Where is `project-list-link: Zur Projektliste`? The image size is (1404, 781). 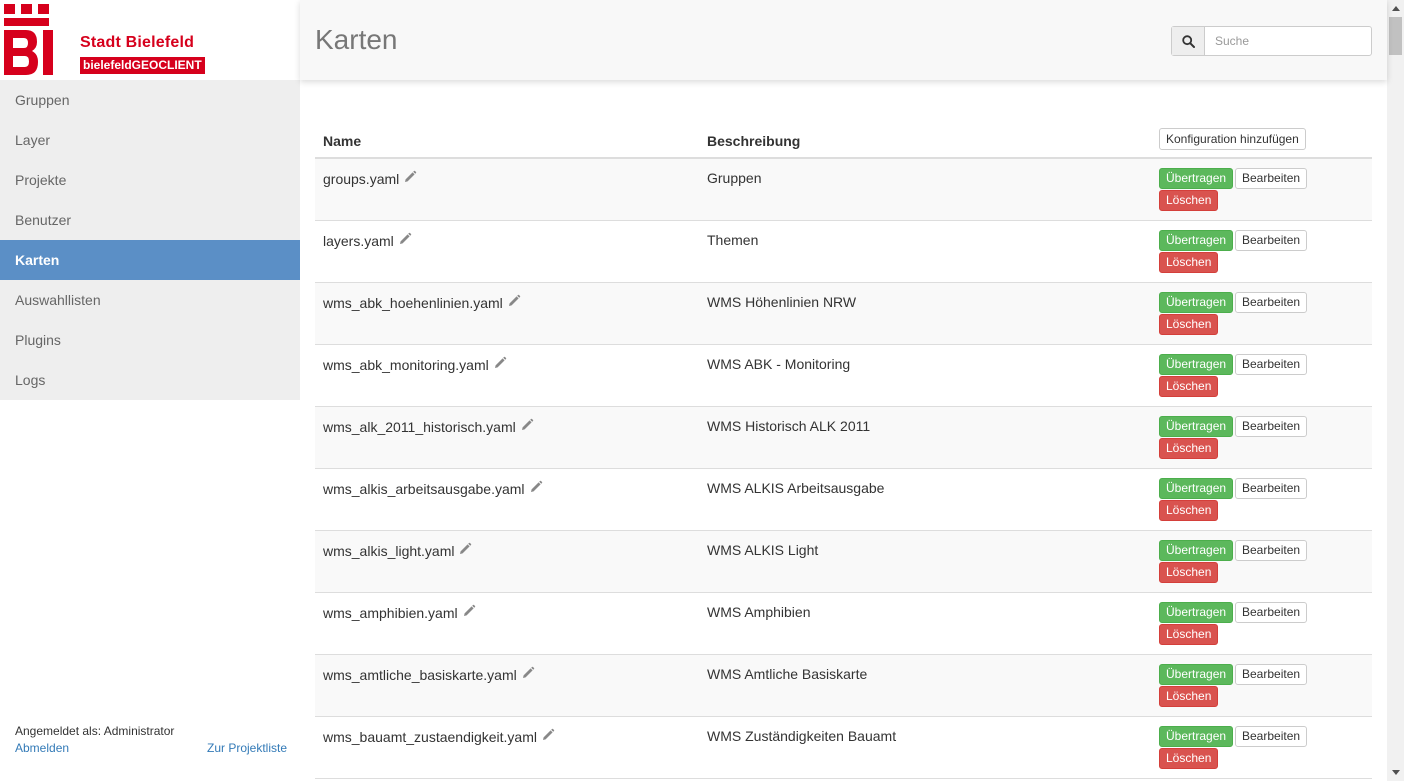
project-list-link: Zur Projektliste is located at coordinates (247, 748).